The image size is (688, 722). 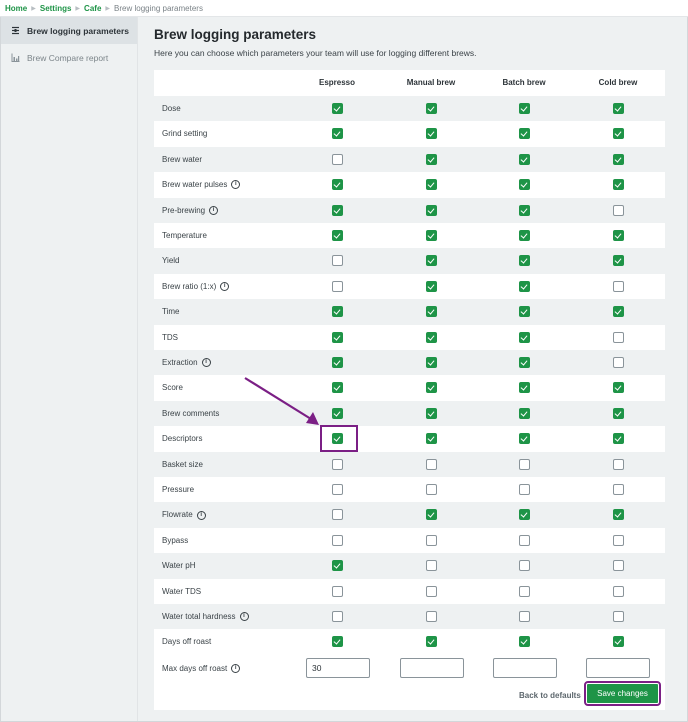 I want to click on breadcrumb-settings: Settings, so click(x=56, y=8).